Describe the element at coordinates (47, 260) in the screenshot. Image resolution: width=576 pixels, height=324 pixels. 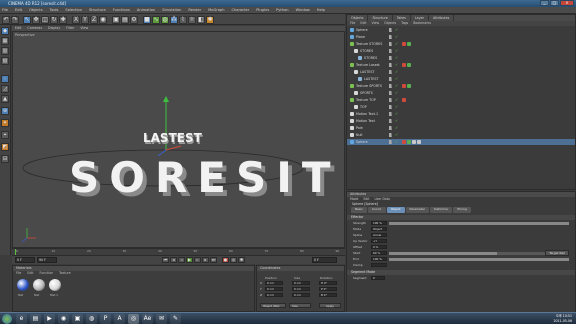
I see `frame-end-field: 90 F` at that location.